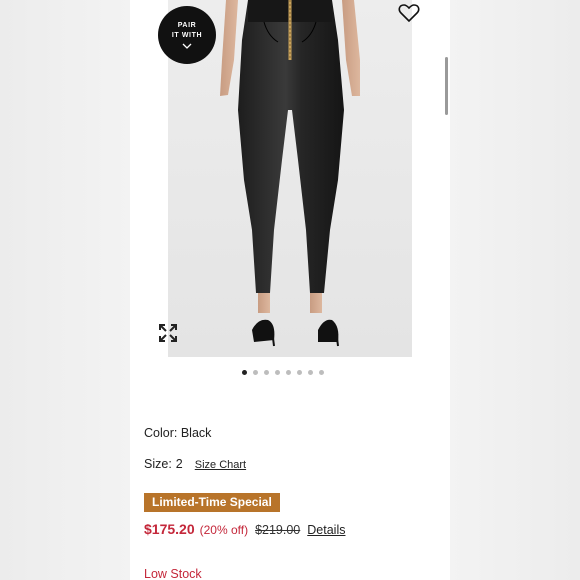  What do you see at coordinates (169, 529) in the screenshot?
I see `sale-price: $175.20` at bounding box center [169, 529].